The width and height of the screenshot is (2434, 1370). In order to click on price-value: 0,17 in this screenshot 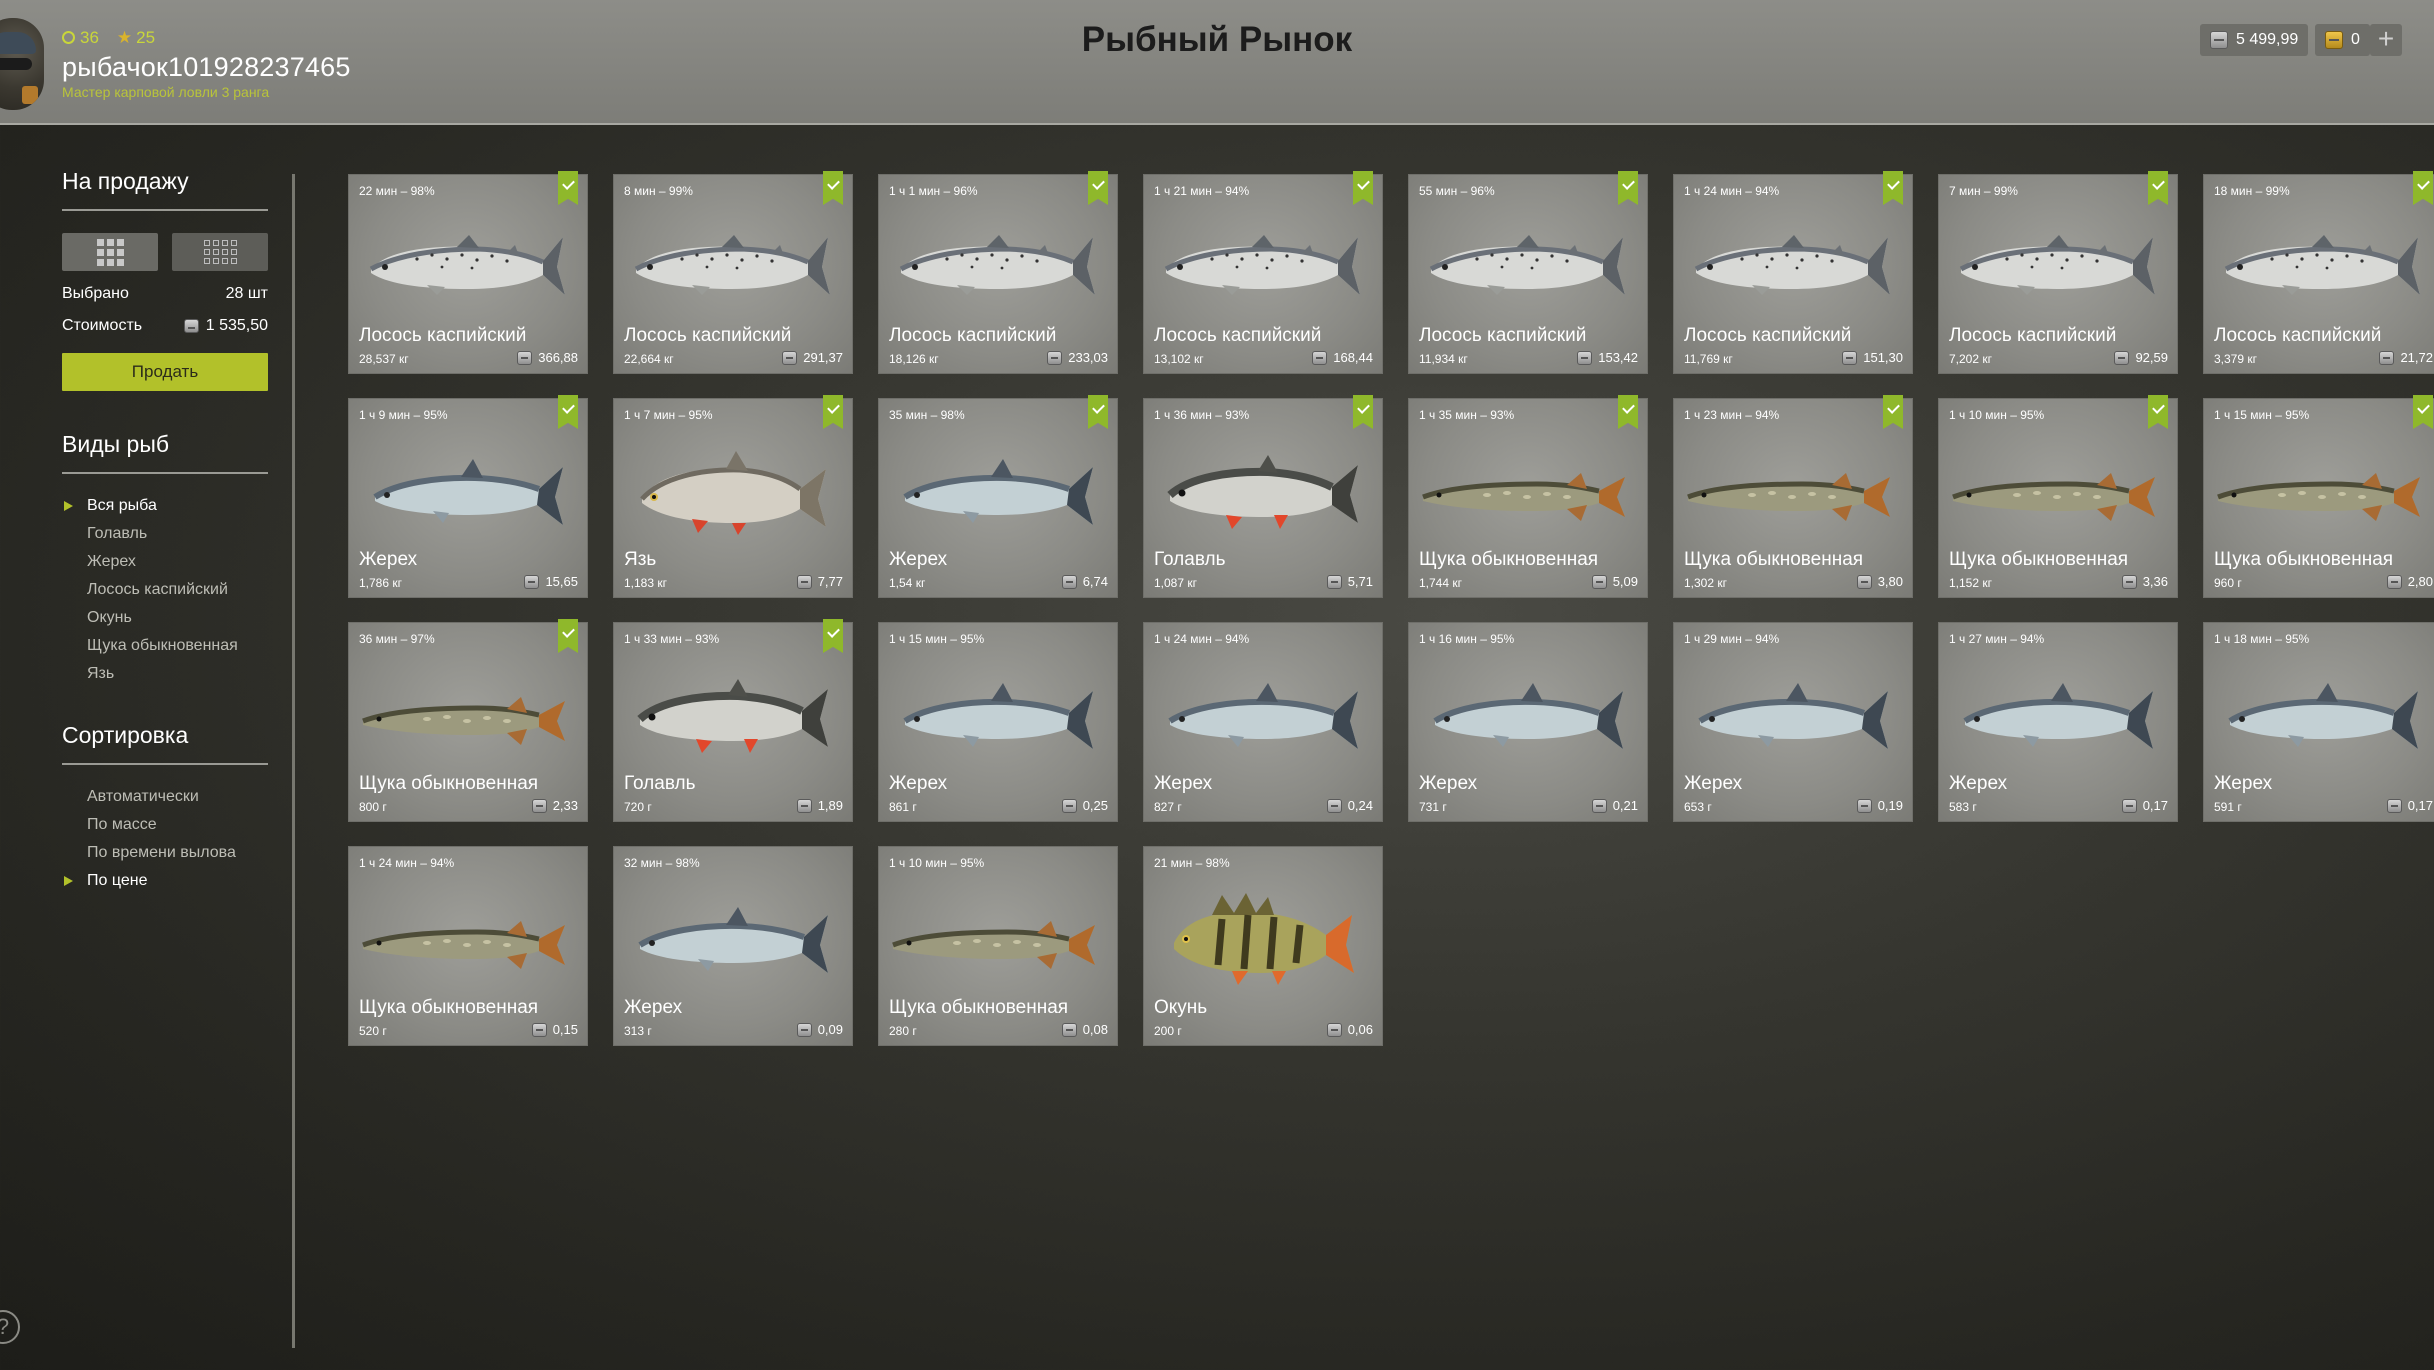, I will do `click(2155, 805)`.